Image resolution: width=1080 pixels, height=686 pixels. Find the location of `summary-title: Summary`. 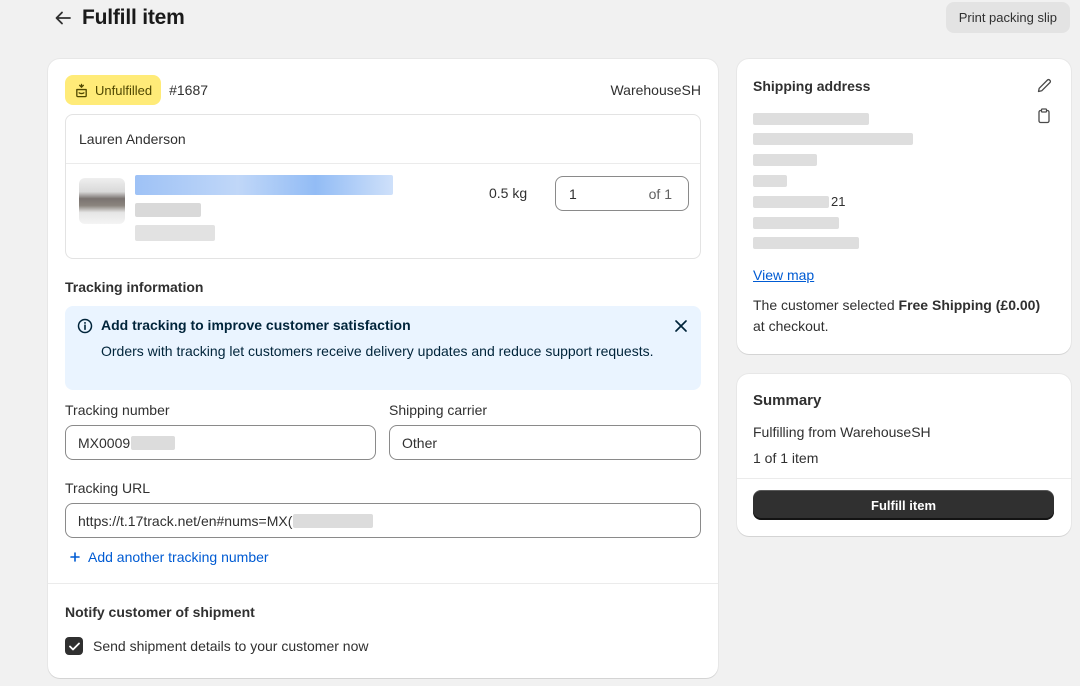

summary-title: Summary is located at coordinates (787, 400).